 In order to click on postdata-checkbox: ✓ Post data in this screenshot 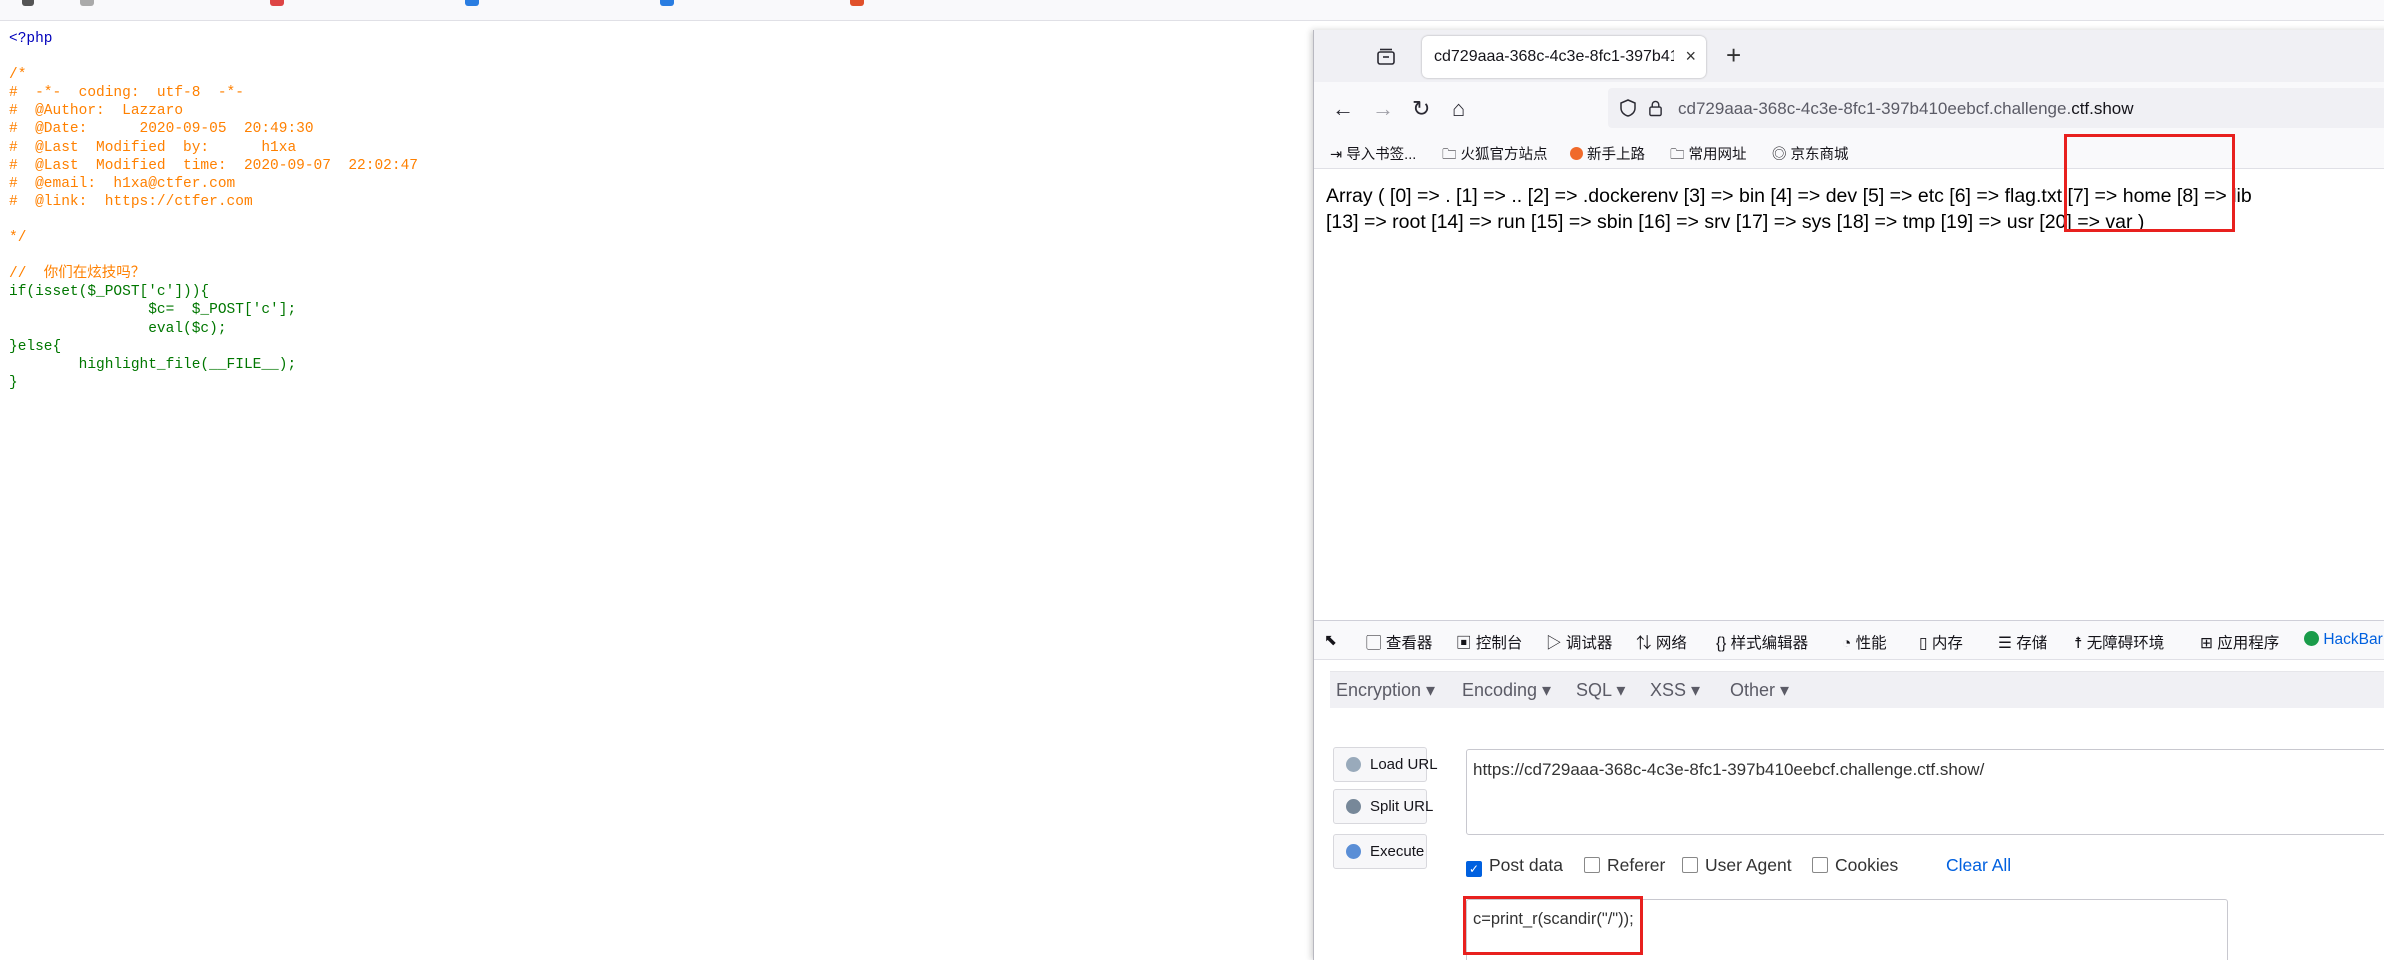, I will do `click(1514, 866)`.